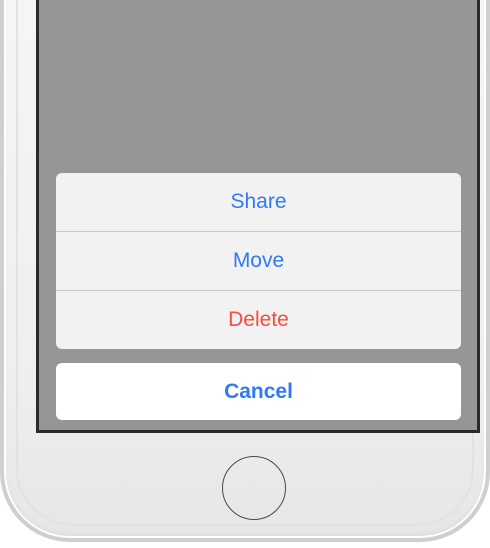 The height and width of the screenshot is (548, 490). I want to click on move-button: Move, so click(258, 261).